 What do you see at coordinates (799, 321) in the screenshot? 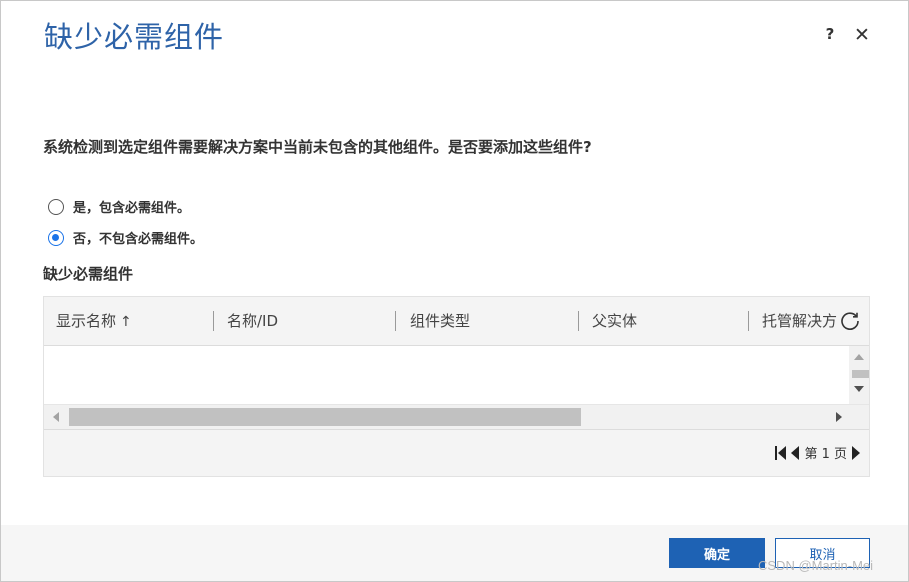
I see `column-managed-solution: 托管解决方` at bounding box center [799, 321].